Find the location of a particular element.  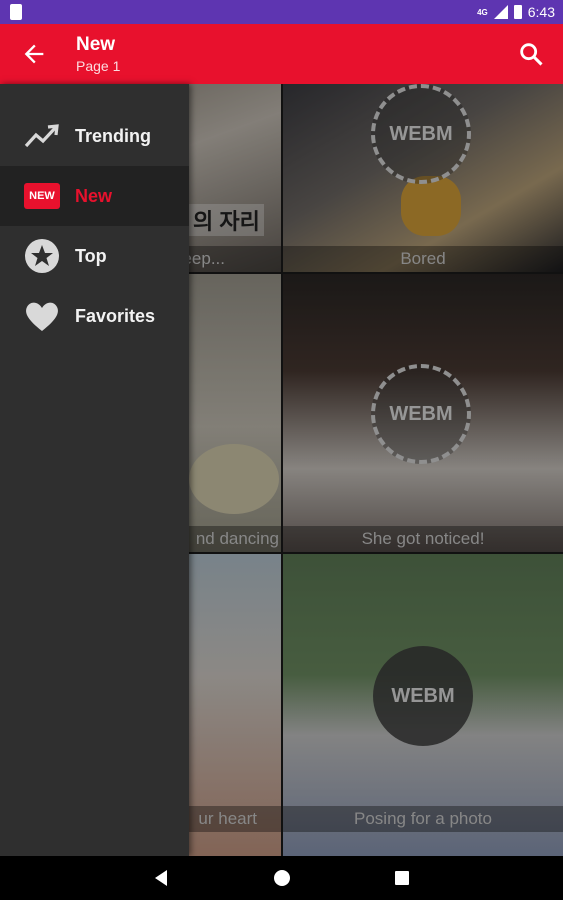

page-subtitle: Page 1 is located at coordinates (98, 66).